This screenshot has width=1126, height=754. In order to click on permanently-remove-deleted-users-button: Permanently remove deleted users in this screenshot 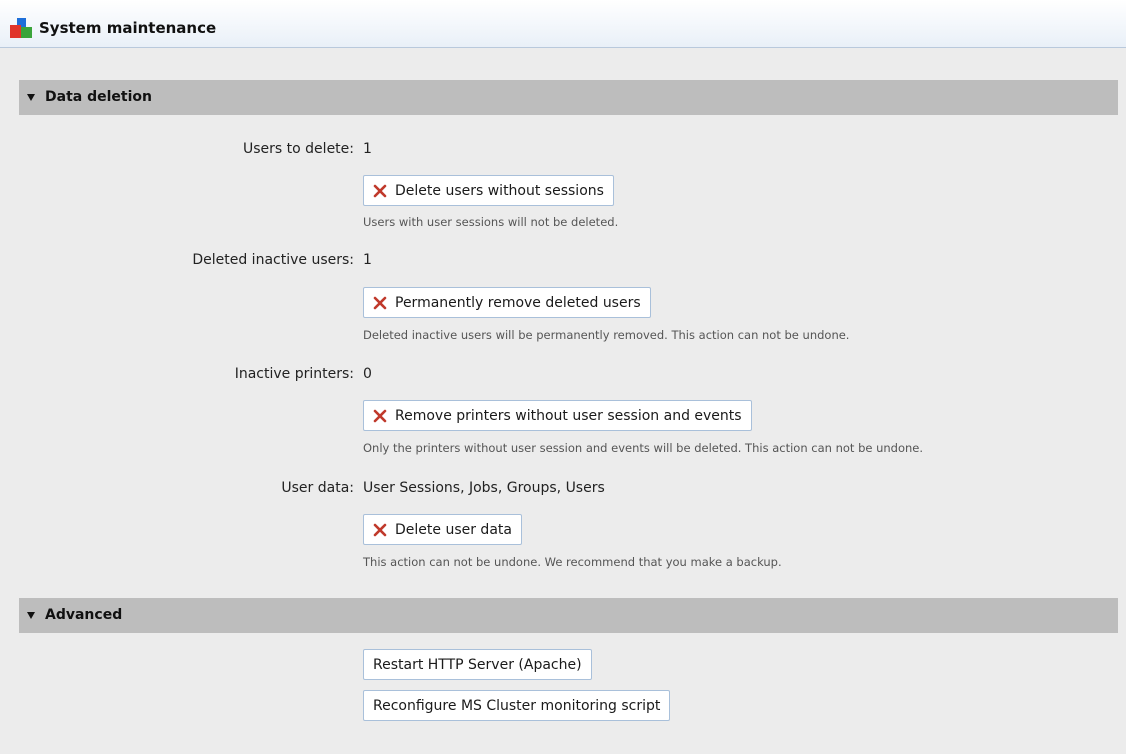, I will do `click(507, 302)`.